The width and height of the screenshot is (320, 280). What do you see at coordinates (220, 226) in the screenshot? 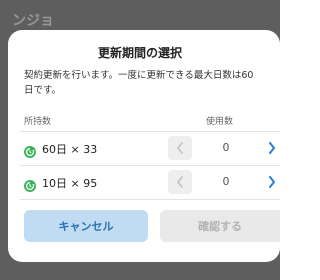
I see `confirm-button: 確認する` at bounding box center [220, 226].